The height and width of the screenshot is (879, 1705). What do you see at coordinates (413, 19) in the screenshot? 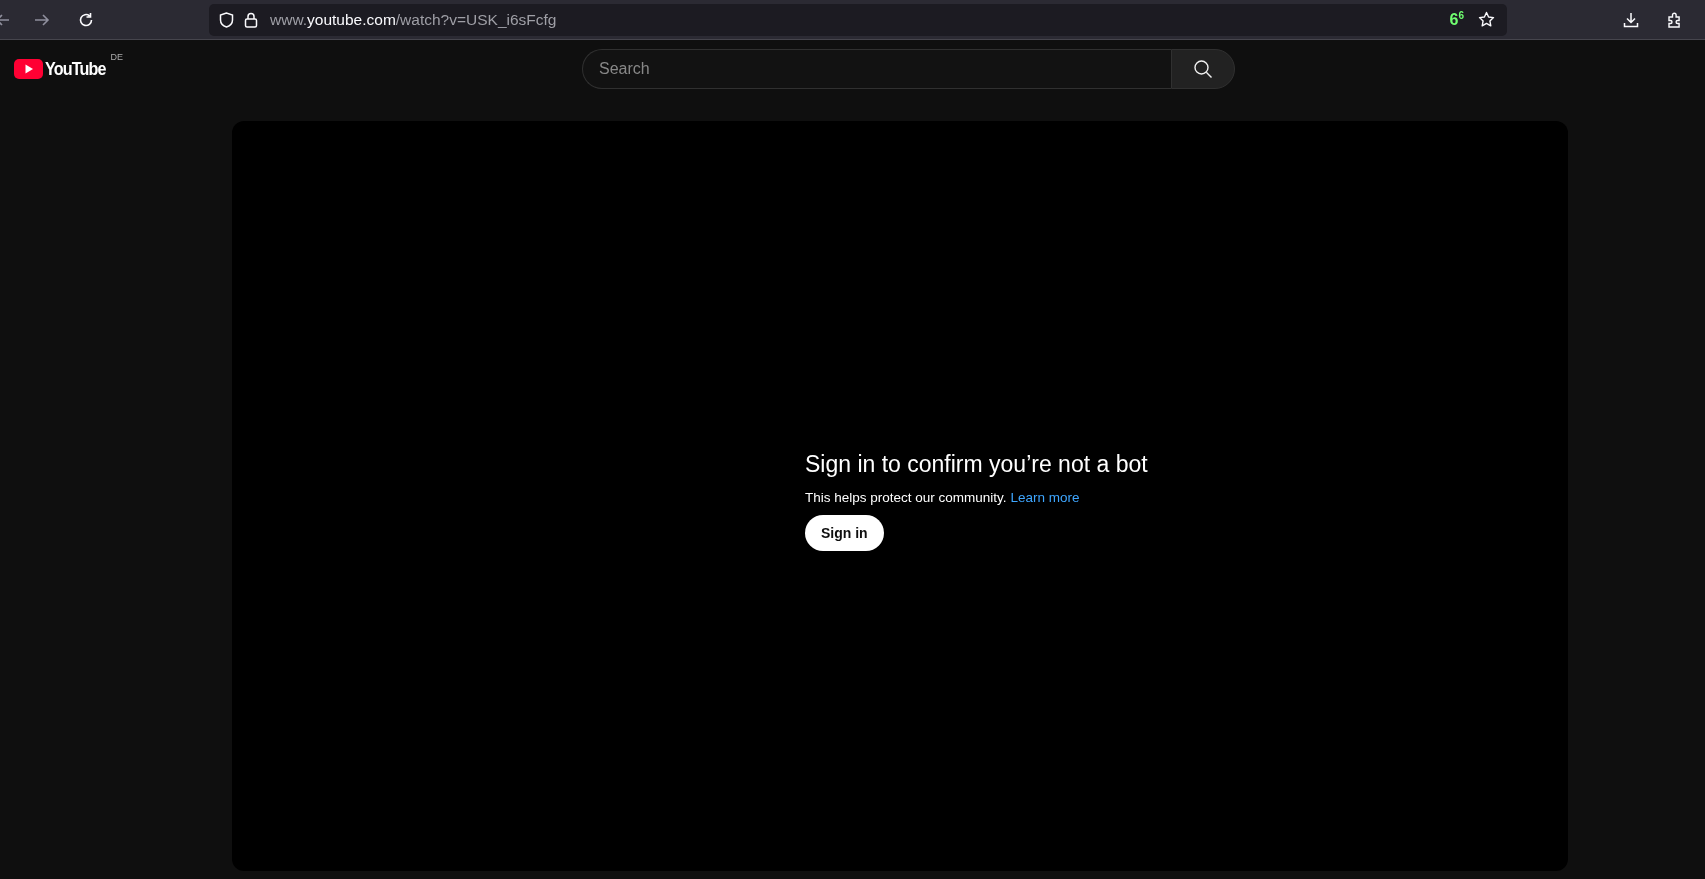
I see `url-text: www.youtube.com/watch?v=USK_i6sFcfg` at bounding box center [413, 19].